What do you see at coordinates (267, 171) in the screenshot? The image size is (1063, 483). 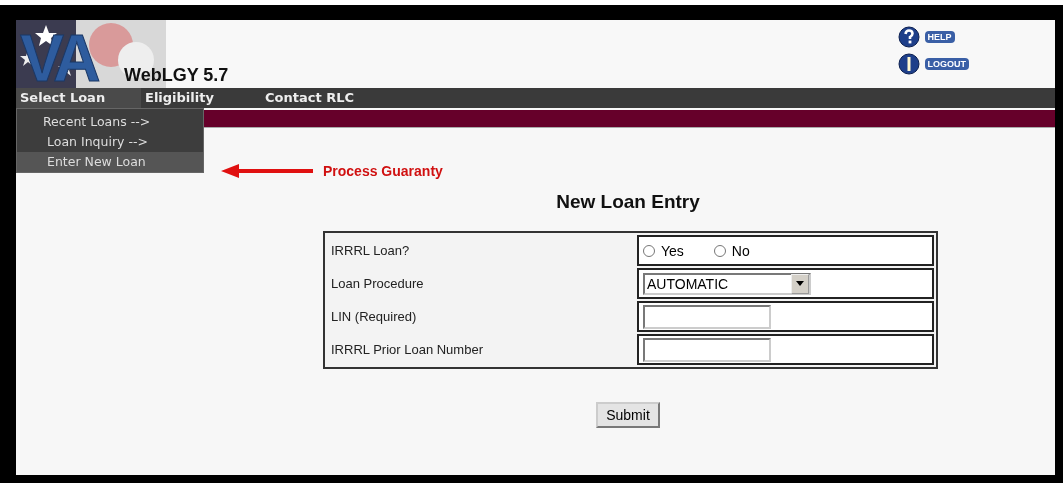 I see `arrow-icon` at bounding box center [267, 171].